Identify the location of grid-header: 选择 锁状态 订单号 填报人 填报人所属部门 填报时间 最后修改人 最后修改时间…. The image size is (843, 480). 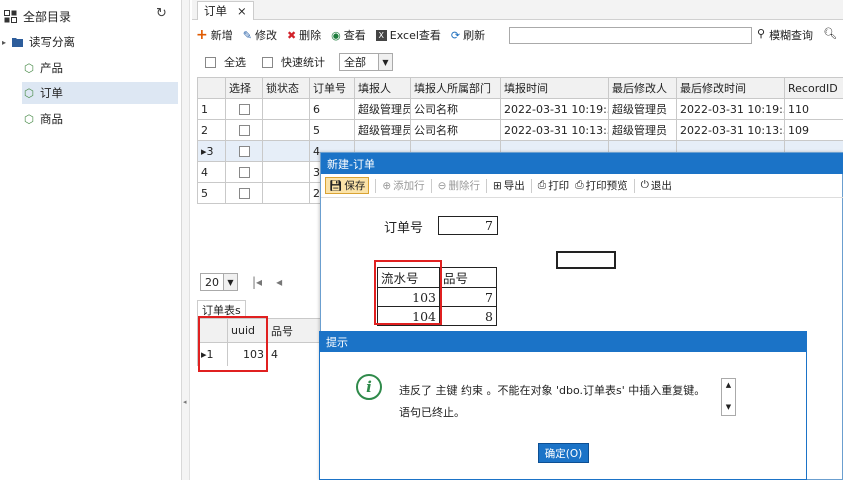
(520, 88).